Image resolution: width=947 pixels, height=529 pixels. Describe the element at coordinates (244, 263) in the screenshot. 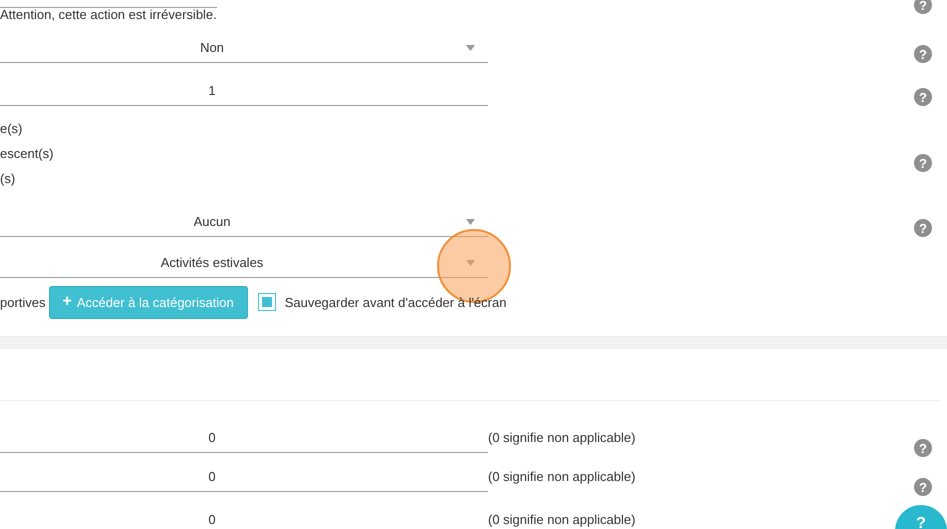

I see `select-field: Activités estivales` at that location.